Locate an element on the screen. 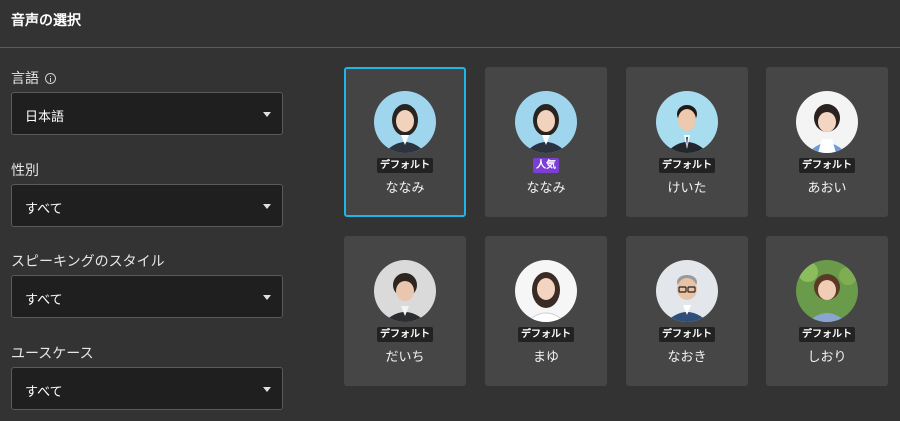 The image size is (900, 421). dialog-header: 音声の選択 is located at coordinates (450, 24).